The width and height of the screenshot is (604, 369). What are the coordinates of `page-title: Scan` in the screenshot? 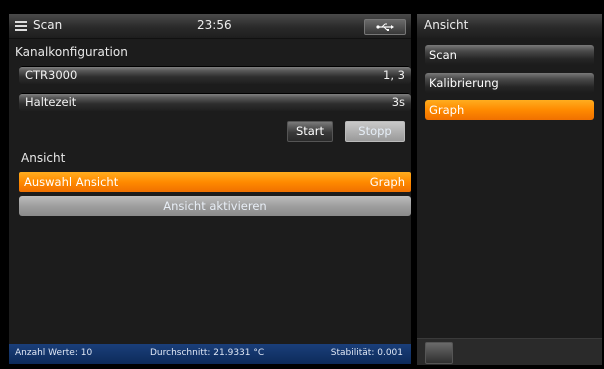 It's located at (48, 25).